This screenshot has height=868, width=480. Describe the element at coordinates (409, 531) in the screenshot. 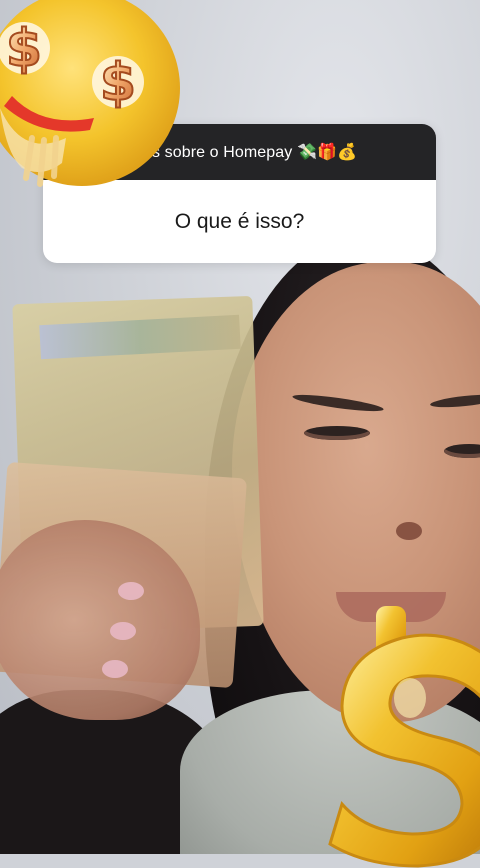

I see `person-nose` at that location.